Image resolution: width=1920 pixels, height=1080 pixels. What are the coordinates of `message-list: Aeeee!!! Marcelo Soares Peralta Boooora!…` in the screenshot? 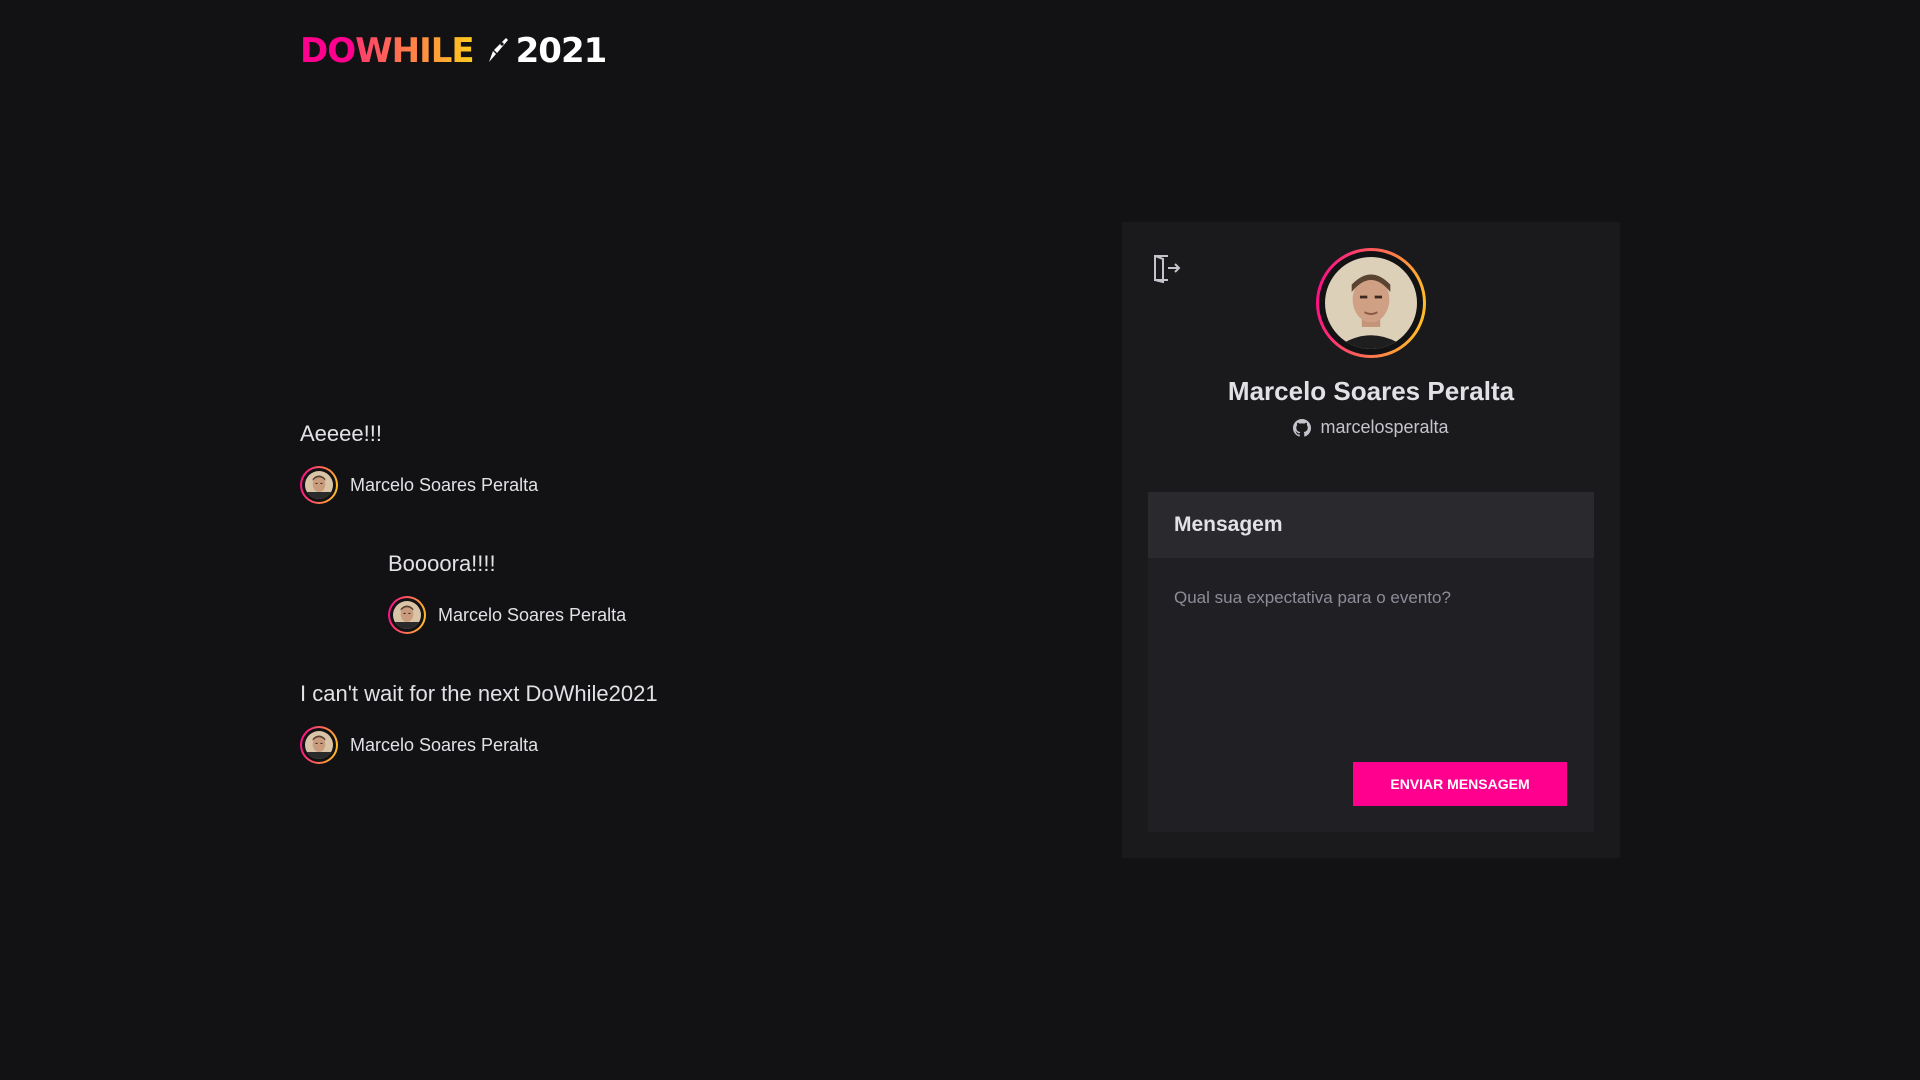 It's located at (650, 613).